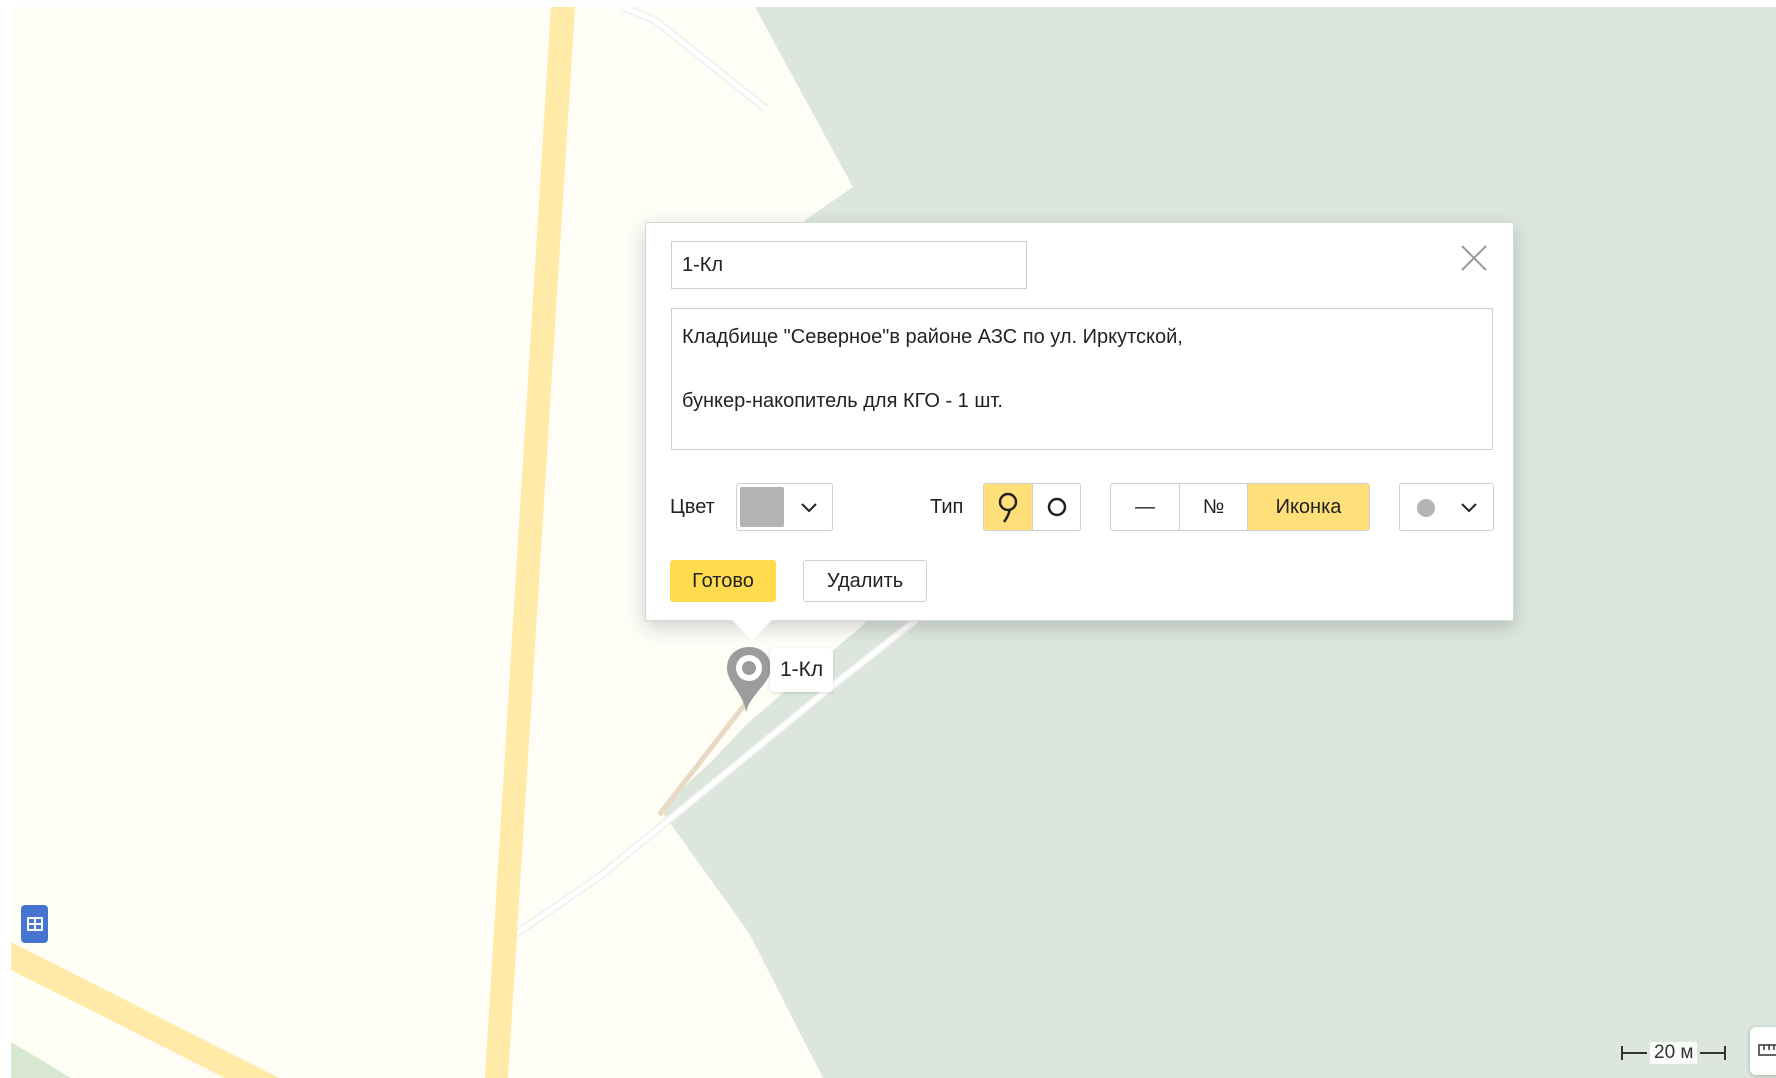 This screenshot has height=1078, width=1776. I want to click on done-button: Готово, so click(723, 581).